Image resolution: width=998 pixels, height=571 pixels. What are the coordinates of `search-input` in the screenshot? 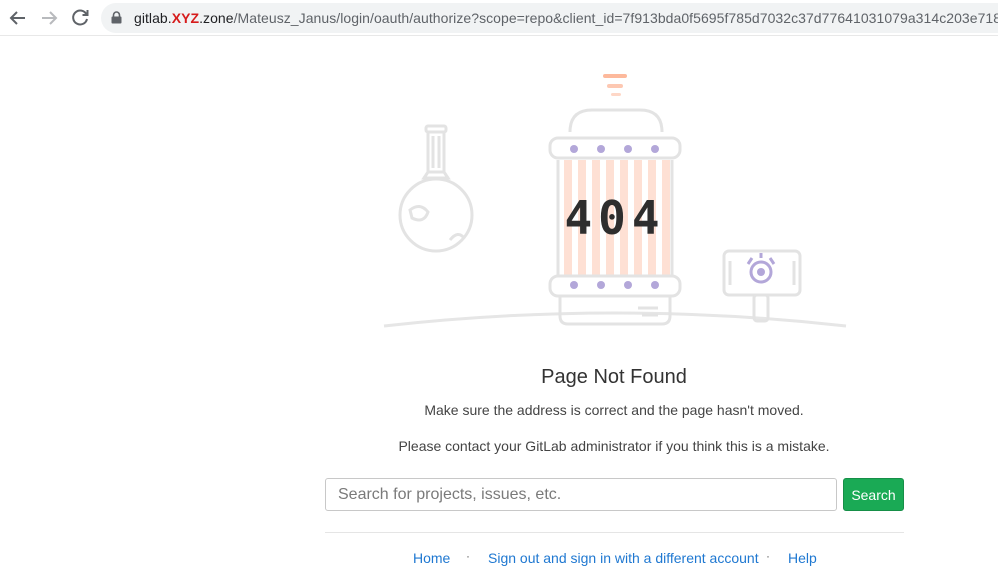 It's located at (581, 494).